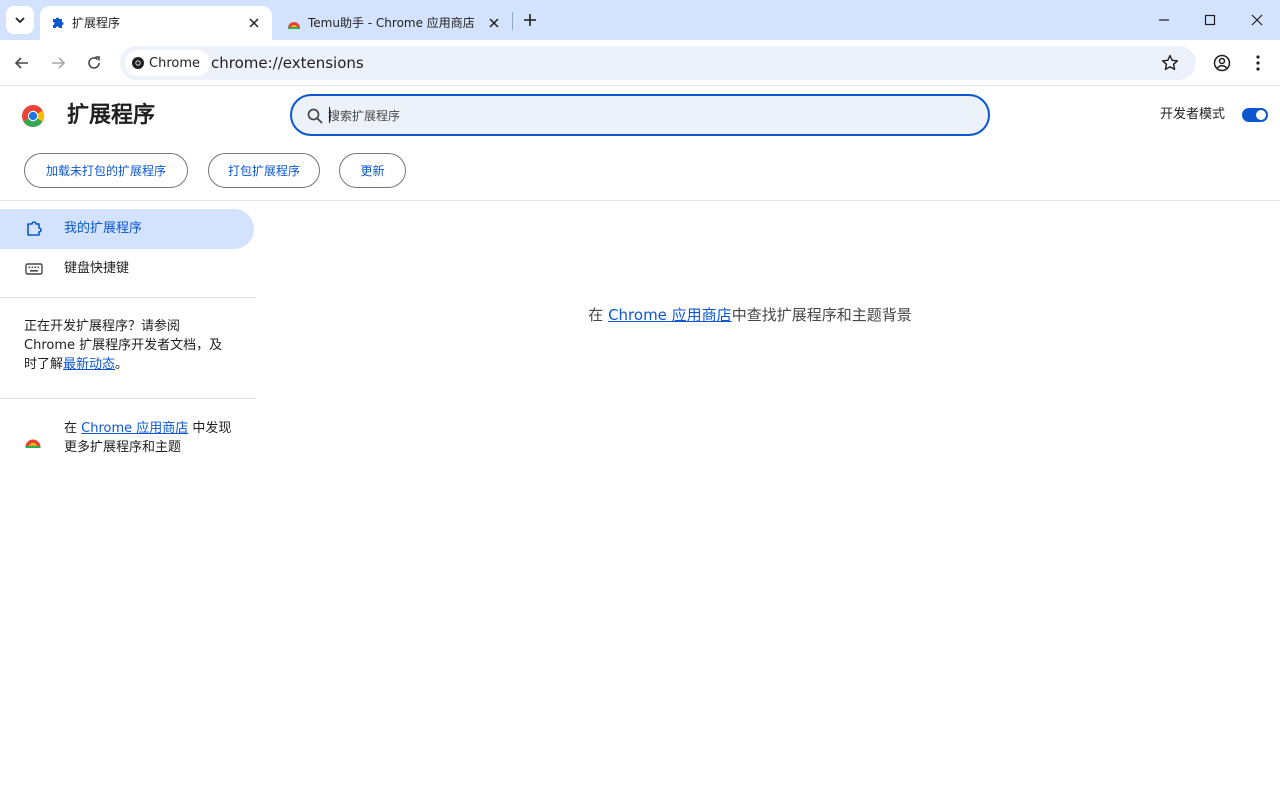 This screenshot has width=1280, height=800. What do you see at coordinates (372, 170) in the screenshot?
I see `update-button: 更新` at bounding box center [372, 170].